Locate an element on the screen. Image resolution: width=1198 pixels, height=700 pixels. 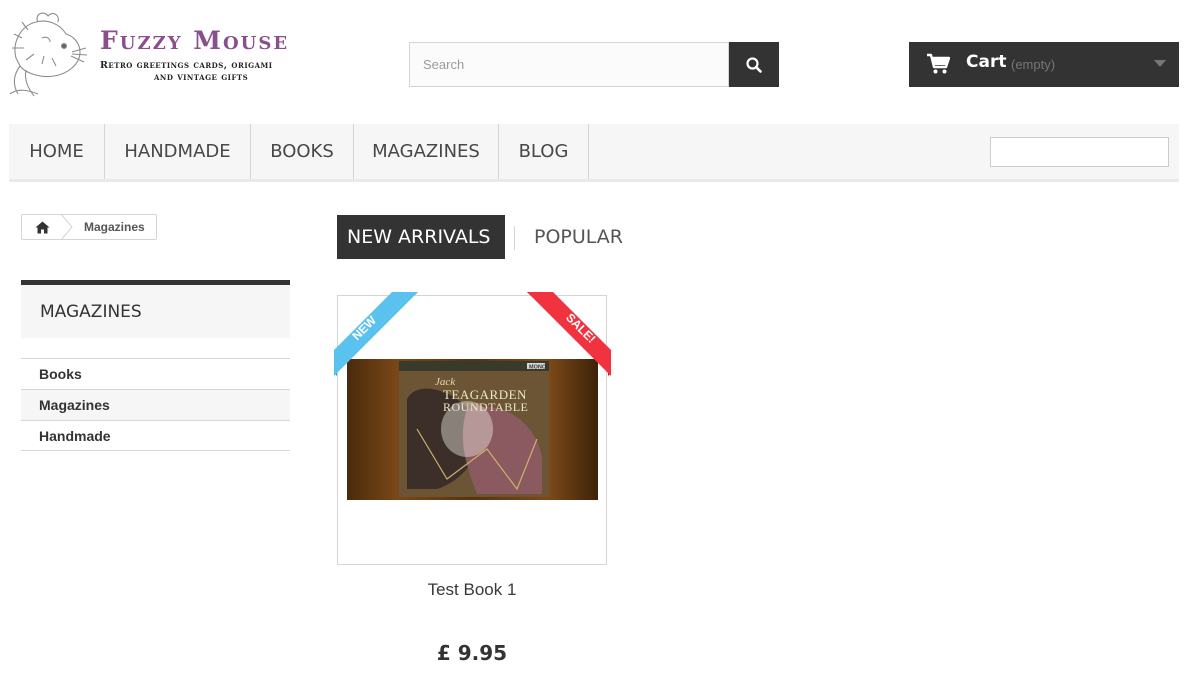
sidebar-item-label: Books is located at coordinates (60, 374).